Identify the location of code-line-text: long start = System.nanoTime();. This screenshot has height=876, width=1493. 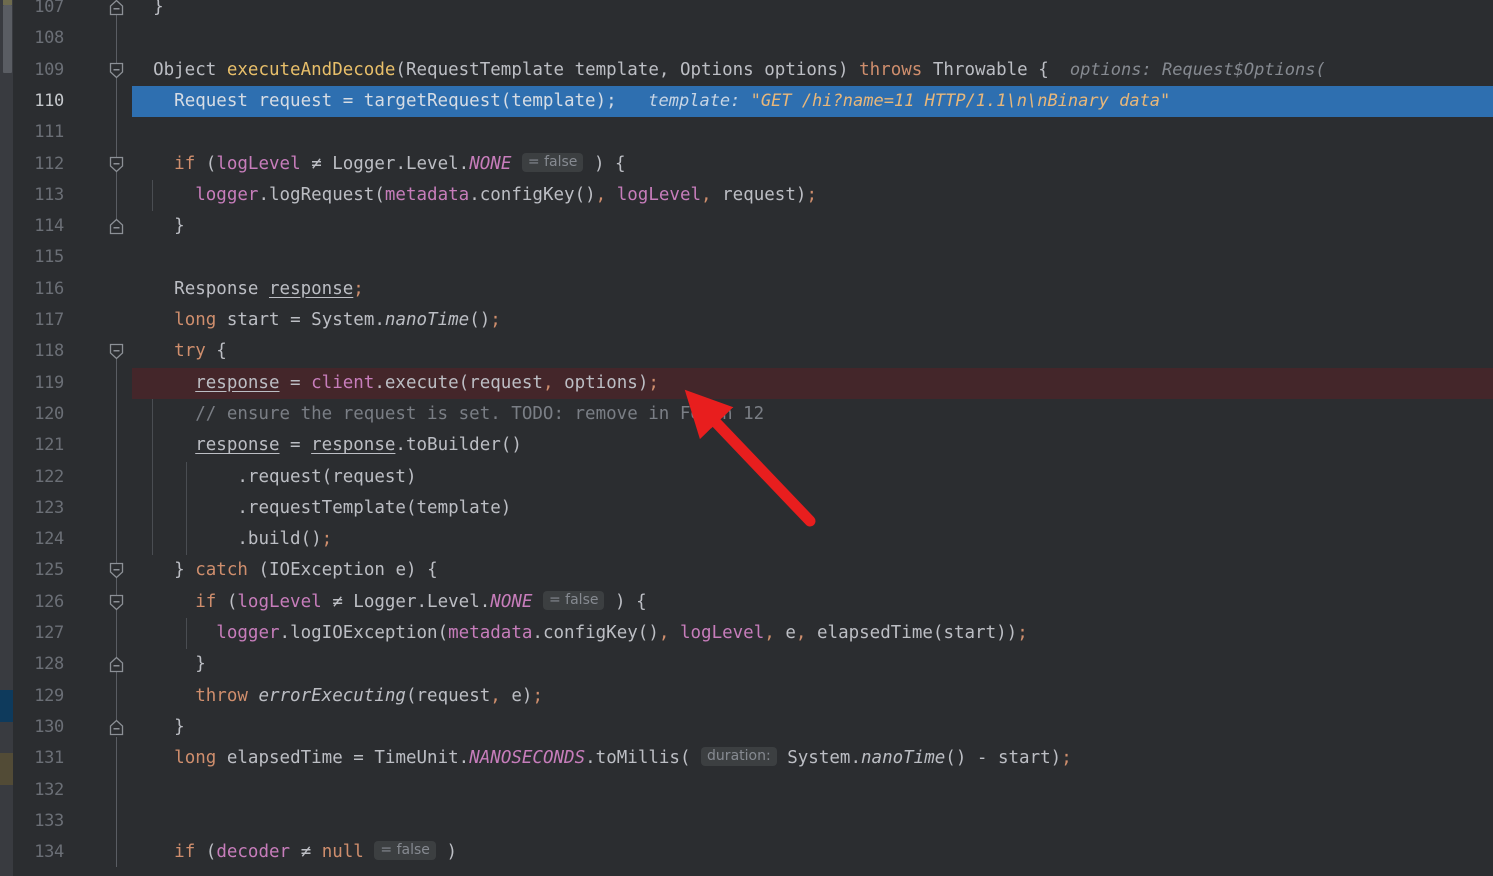
(337, 320).